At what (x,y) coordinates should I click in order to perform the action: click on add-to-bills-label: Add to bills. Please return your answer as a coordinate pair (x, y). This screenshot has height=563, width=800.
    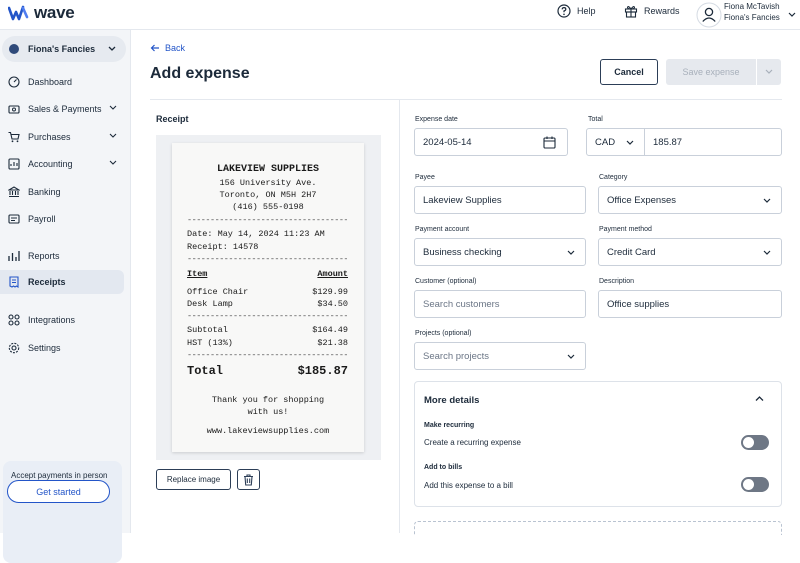
    Looking at the image, I should click on (443, 467).